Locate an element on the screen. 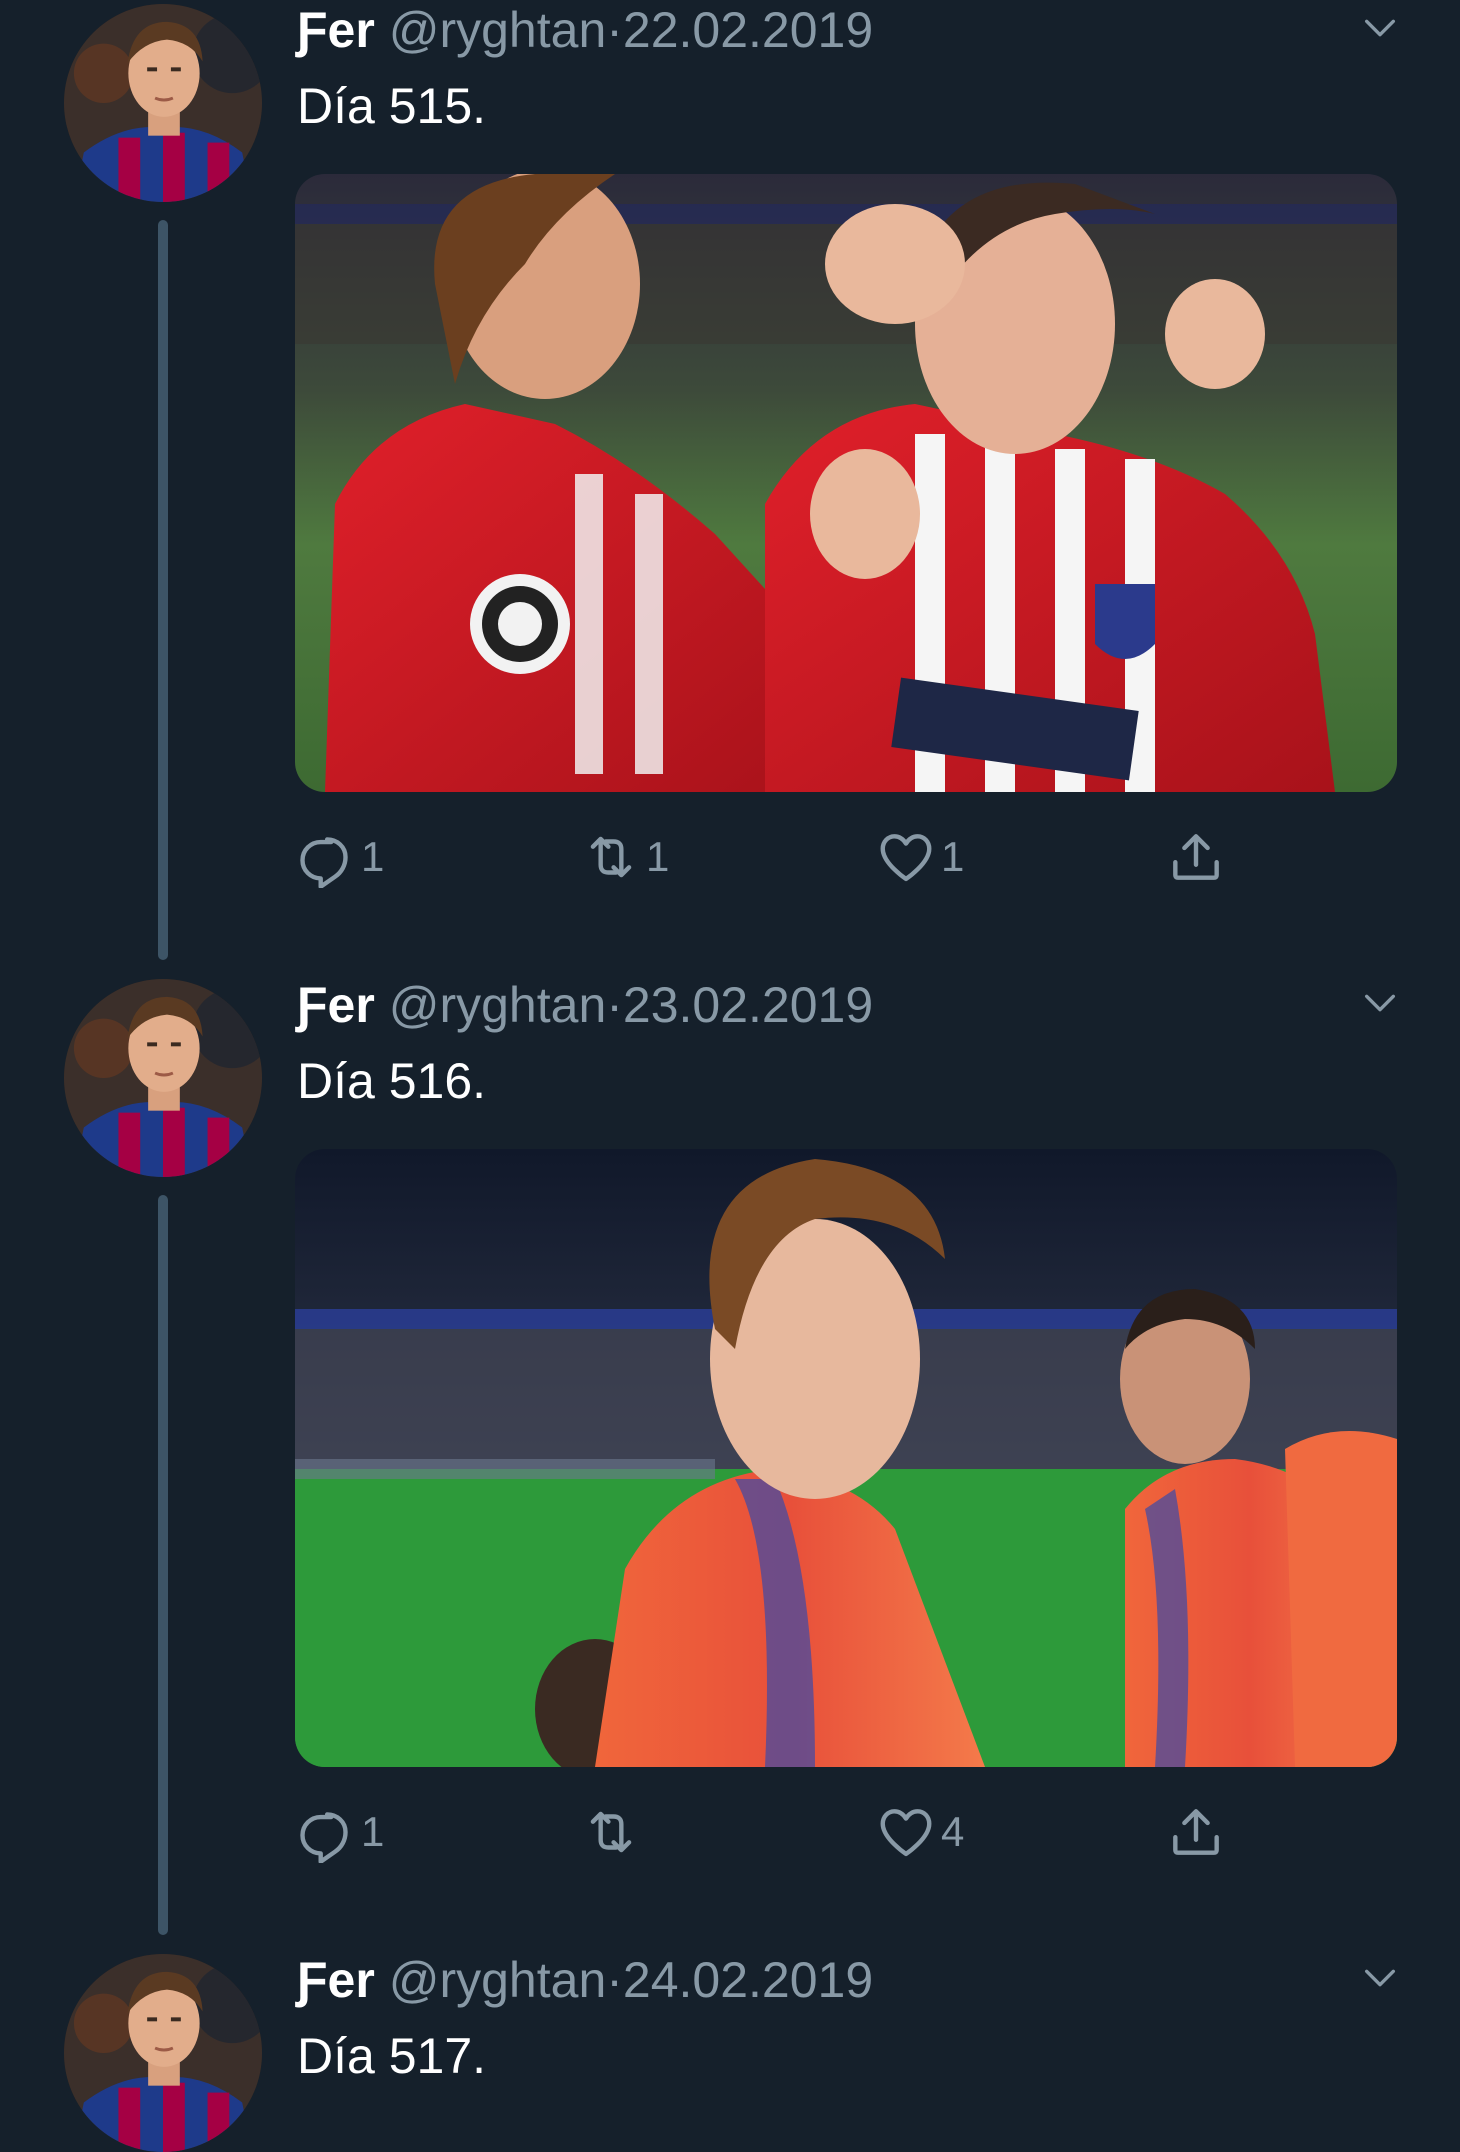 The width and height of the screenshot is (1460, 2152). tweet-header: Ƒer @ryghtan·24.02.2019 is located at coordinates (585, 1980).